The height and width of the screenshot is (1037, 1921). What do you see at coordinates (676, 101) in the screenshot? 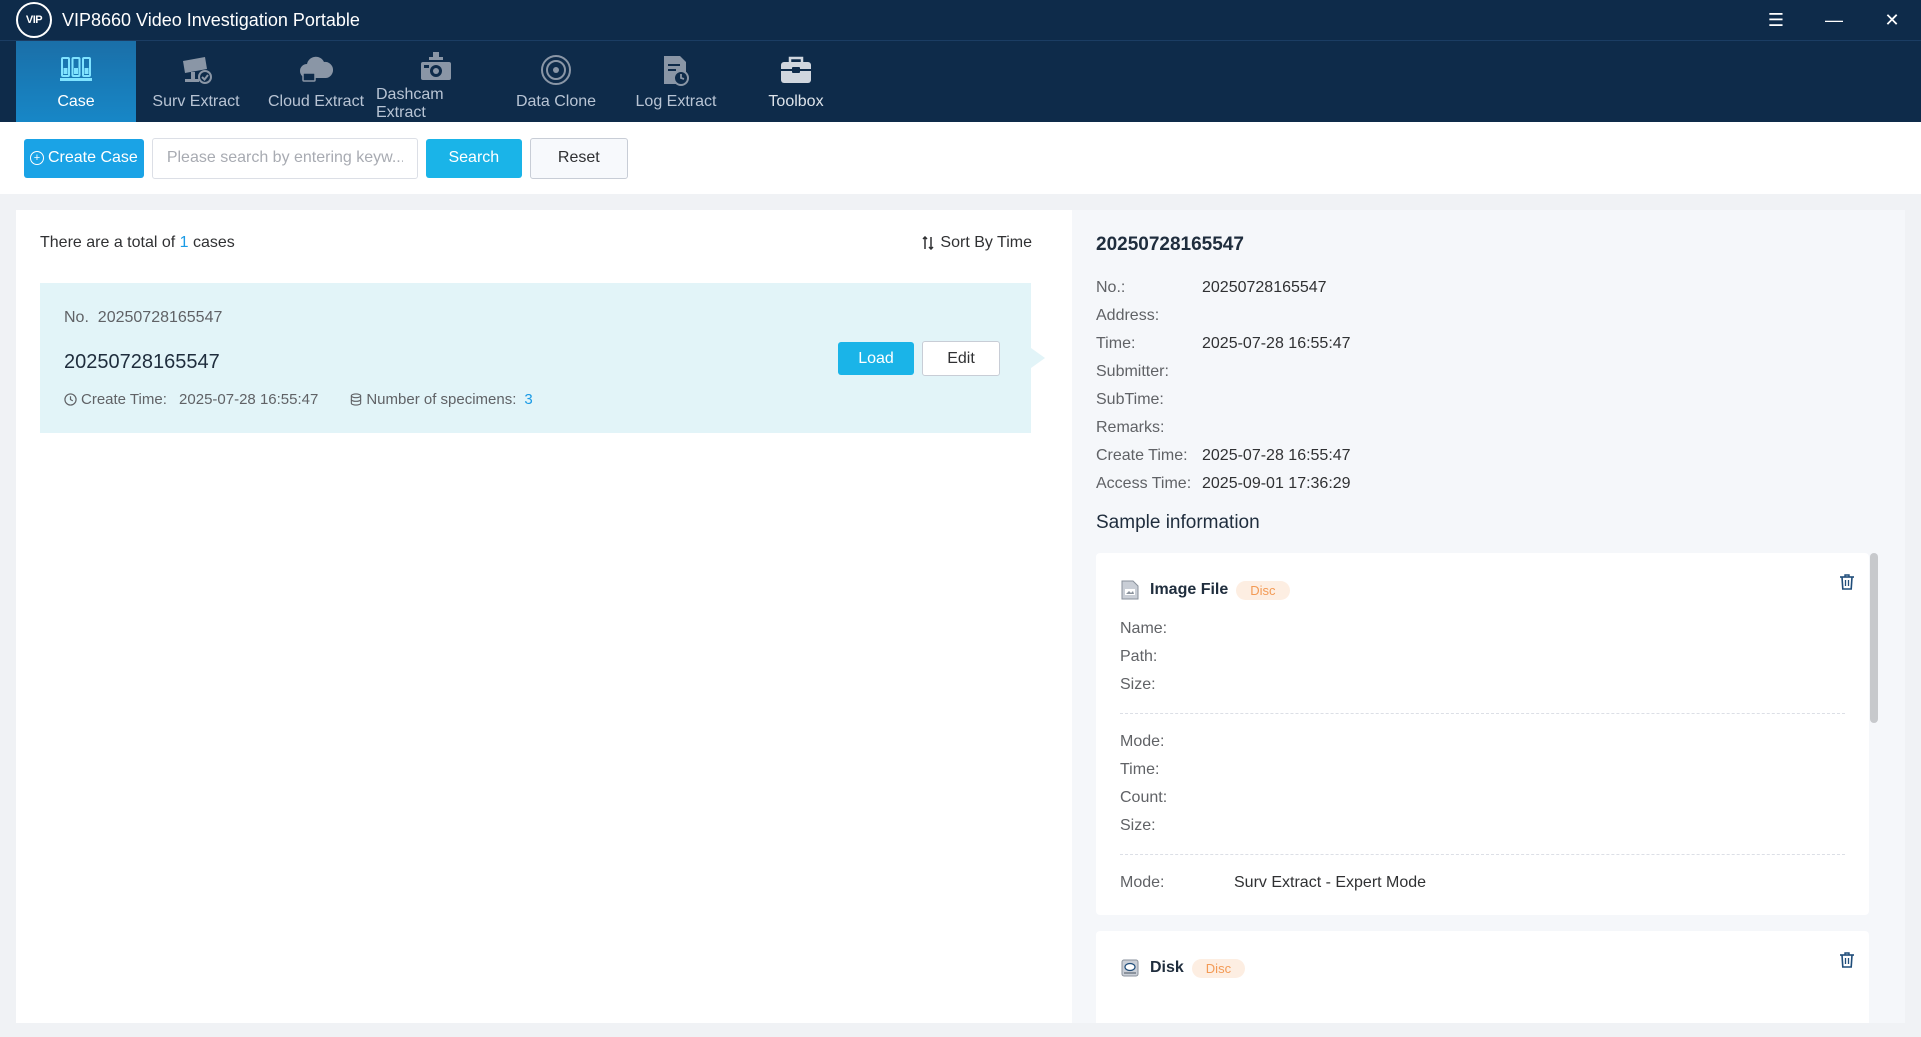
I see `nav-label: Log Extract` at bounding box center [676, 101].